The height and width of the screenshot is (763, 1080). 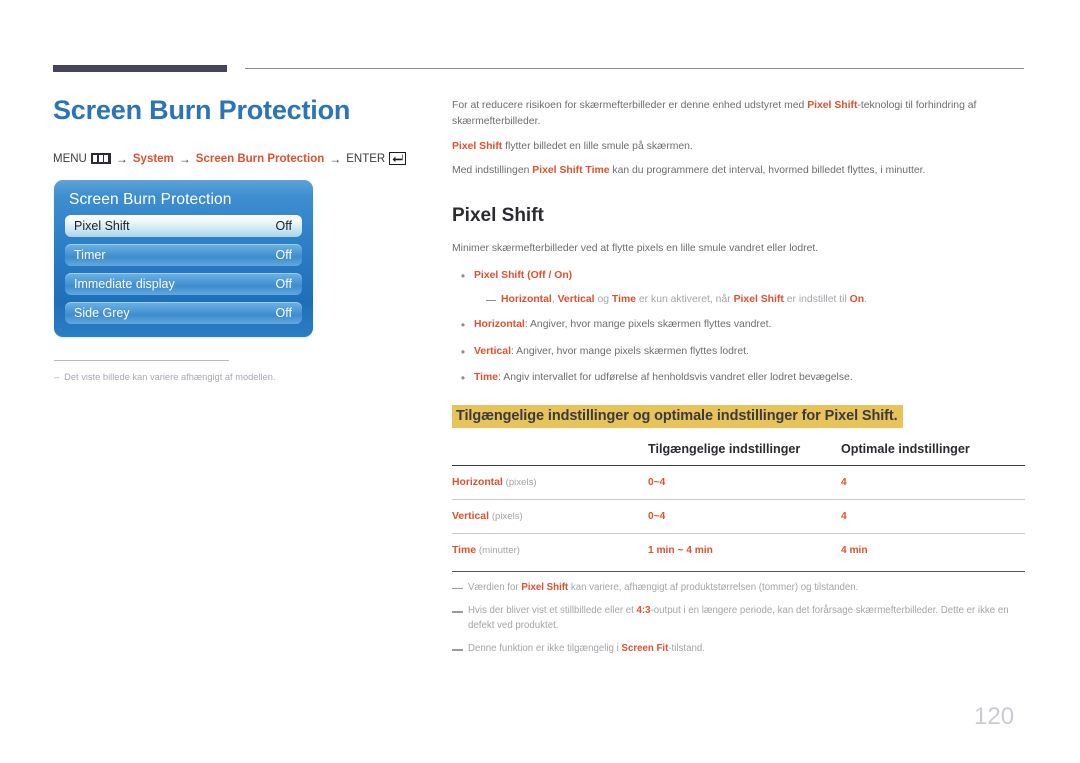 I want to click on intro-p1-accent: Pixel Shift, so click(x=832, y=105).